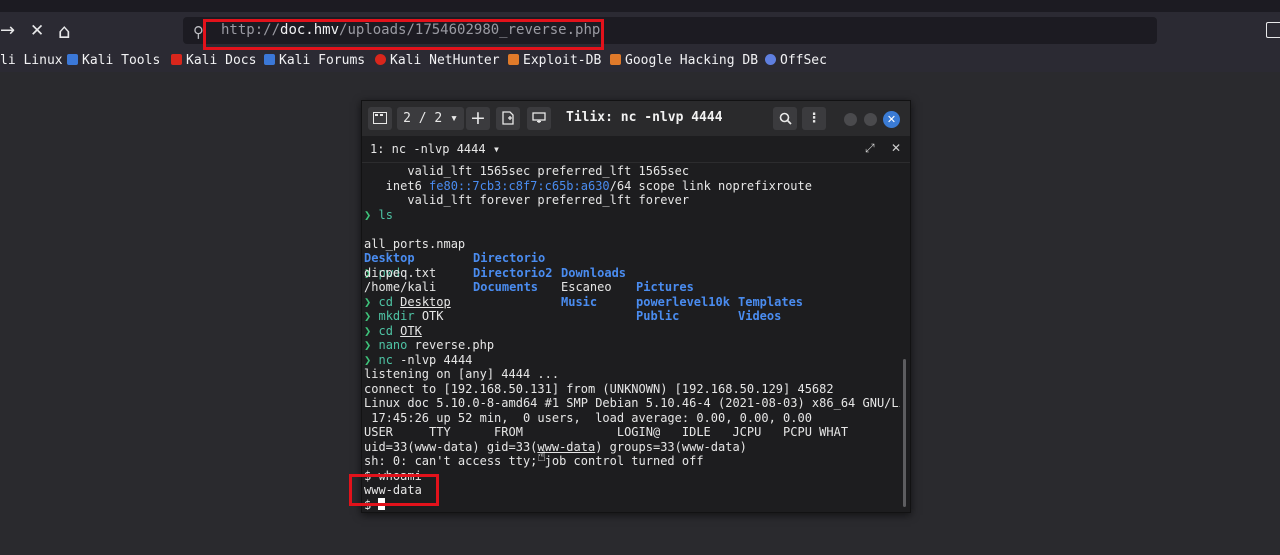 This screenshot has width=1280, height=555. I want to click on ls-entry-dir: powerlevel10k, so click(683, 301).